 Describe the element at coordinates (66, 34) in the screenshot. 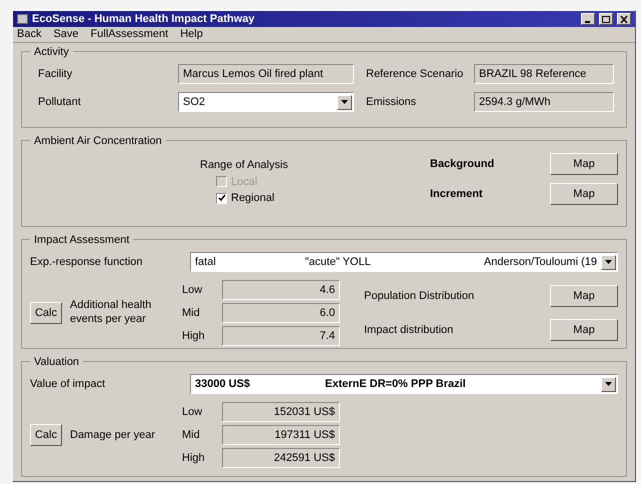

I see `menu-item: Save` at that location.